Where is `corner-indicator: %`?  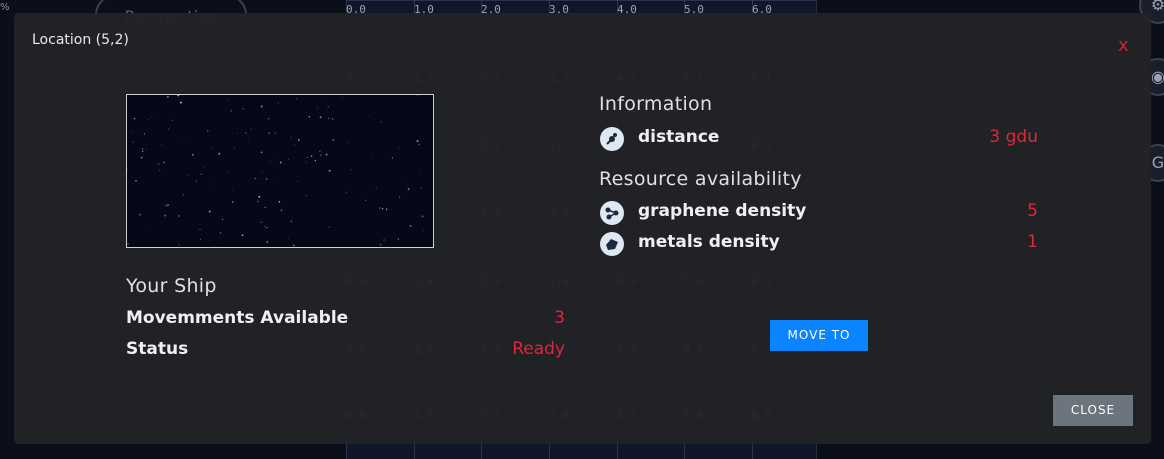 corner-indicator: % is located at coordinates (5, 7).